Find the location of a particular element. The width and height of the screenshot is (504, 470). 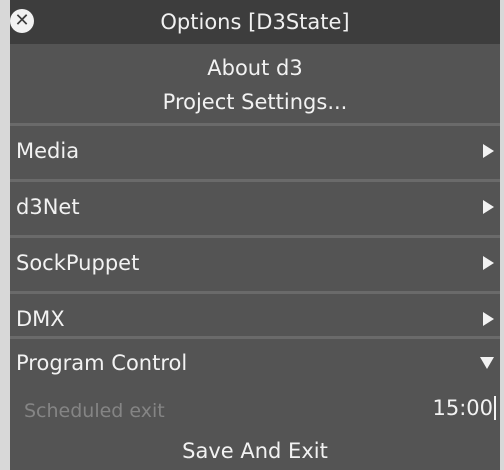

scheduled-exit-value: 15:00 is located at coordinates (462, 408).